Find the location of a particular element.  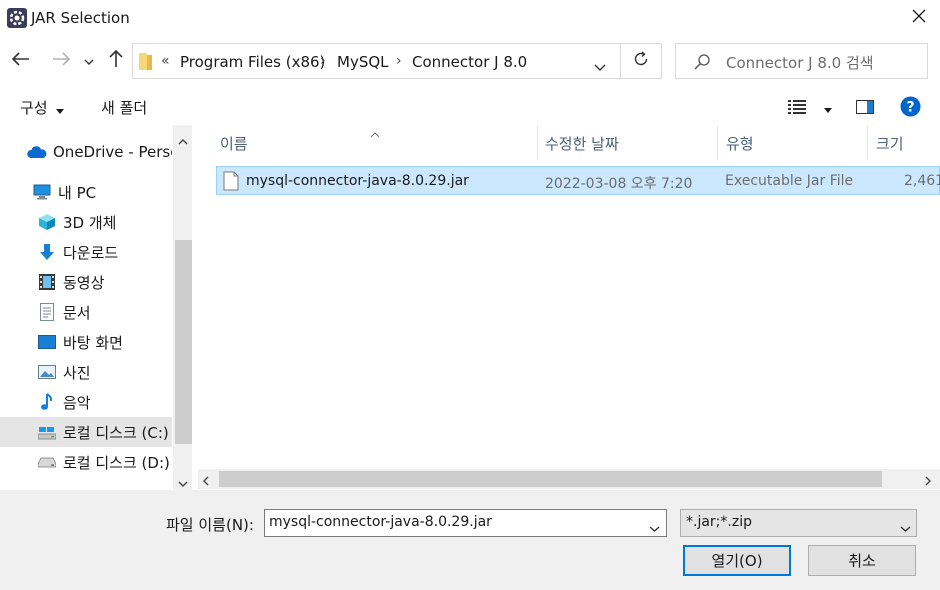

picture-icon is located at coordinates (47, 372).